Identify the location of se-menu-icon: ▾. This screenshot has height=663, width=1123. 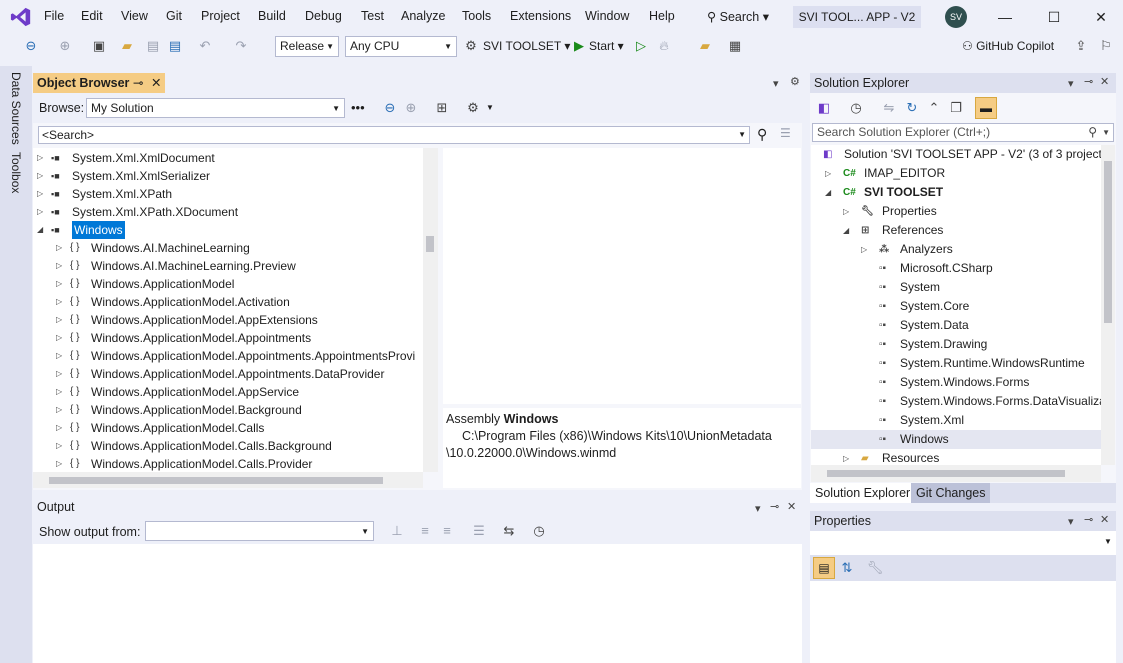
(1071, 83).